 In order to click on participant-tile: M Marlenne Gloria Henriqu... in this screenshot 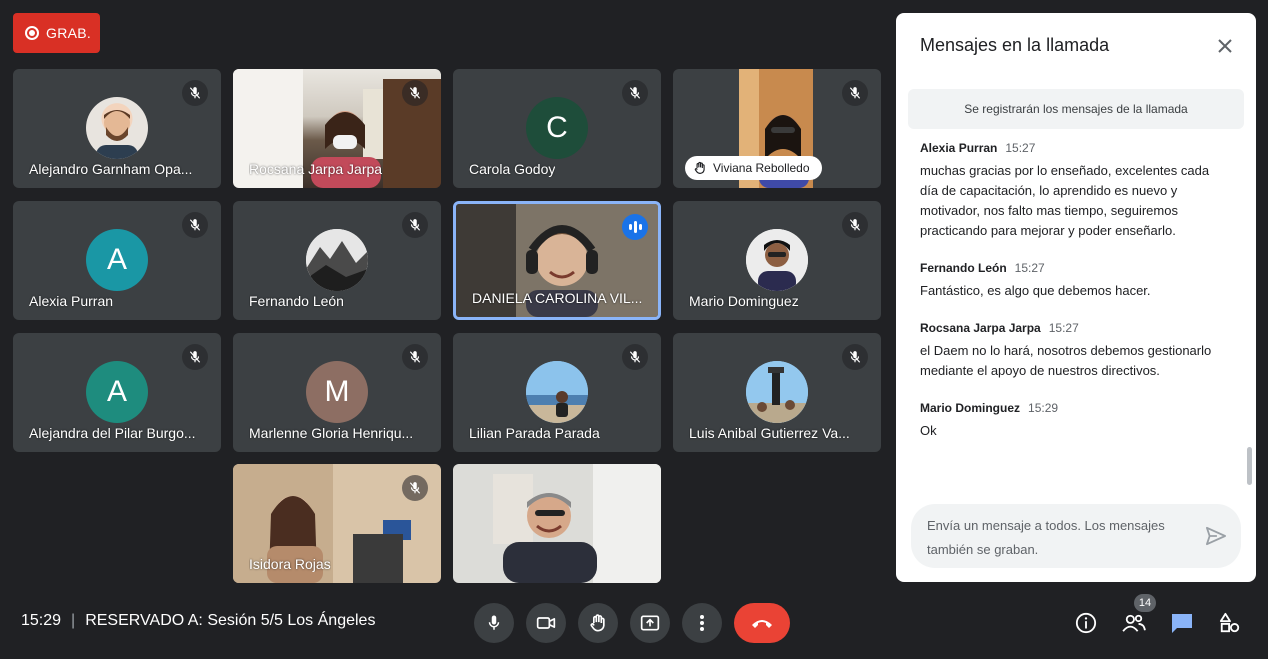, I will do `click(337, 392)`.